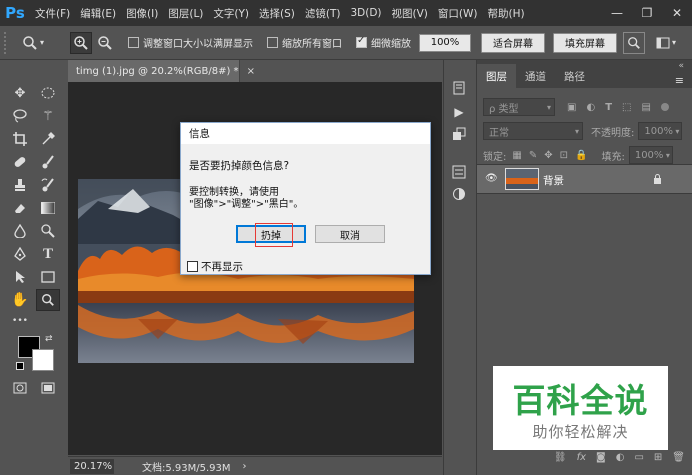 This screenshot has height=475, width=692. I want to click on crop-tool, so click(20, 139).